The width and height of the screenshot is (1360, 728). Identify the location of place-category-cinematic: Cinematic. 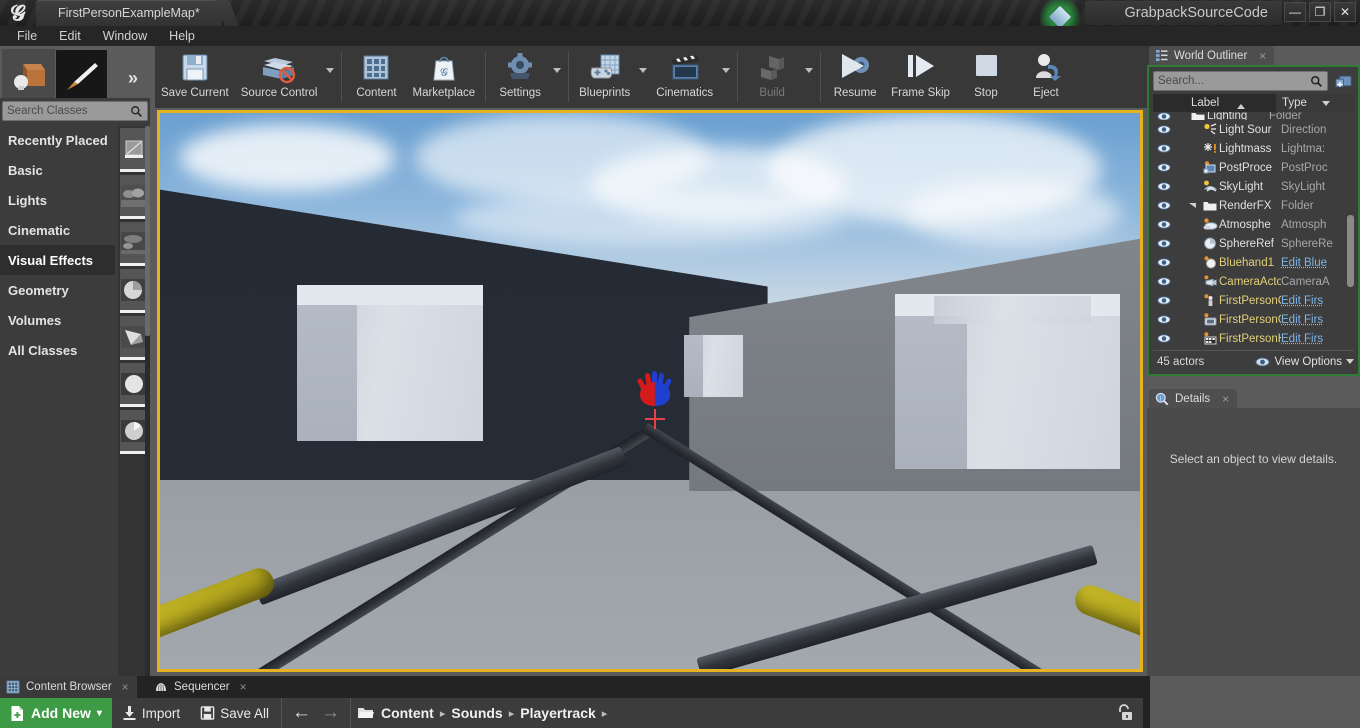
(57, 230).